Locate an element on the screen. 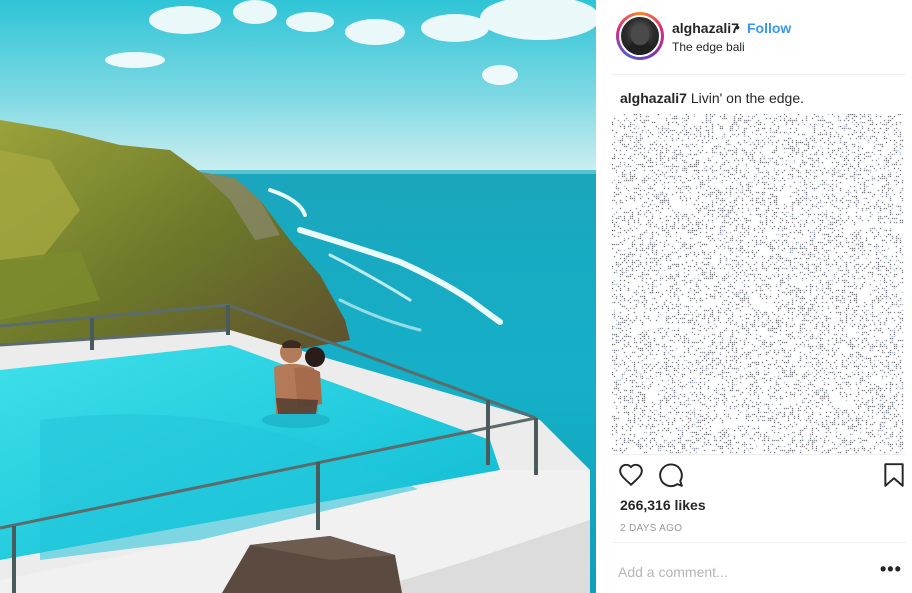 The image size is (912, 593). comment-icon is located at coordinates (671, 475).